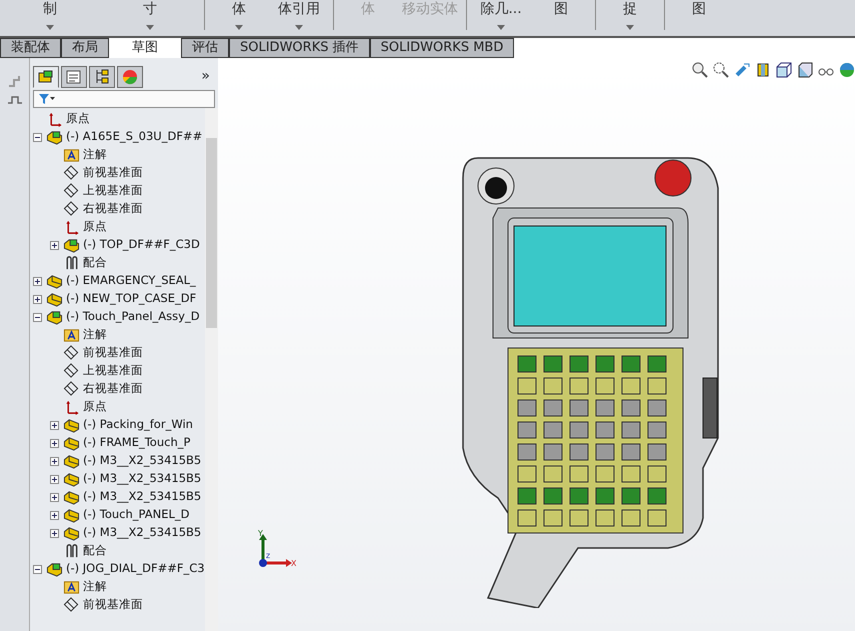 The image size is (855, 631). What do you see at coordinates (205, 78) in the screenshot?
I see `expand-panel-button: »` at bounding box center [205, 78].